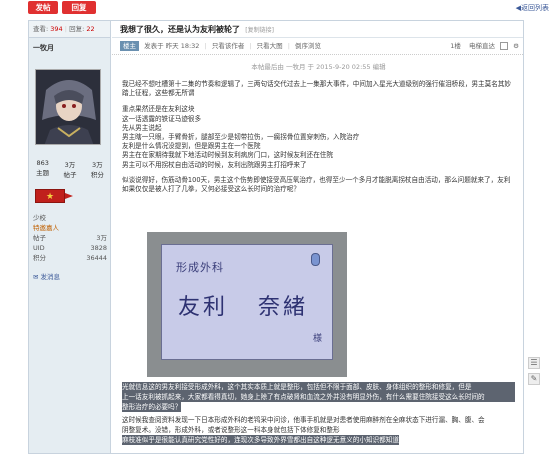 Image resolution: width=559 pixels, height=454 pixels. I want to click on count-points: 3万 积分, so click(97, 169).